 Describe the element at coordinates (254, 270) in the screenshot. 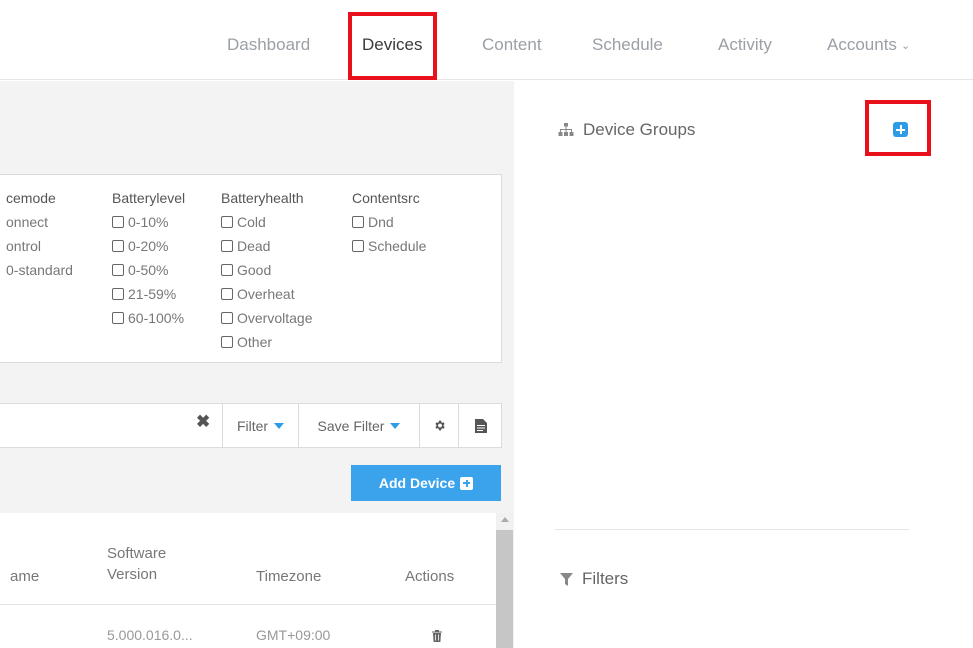

I see `filter-option-label: Good` at that location.